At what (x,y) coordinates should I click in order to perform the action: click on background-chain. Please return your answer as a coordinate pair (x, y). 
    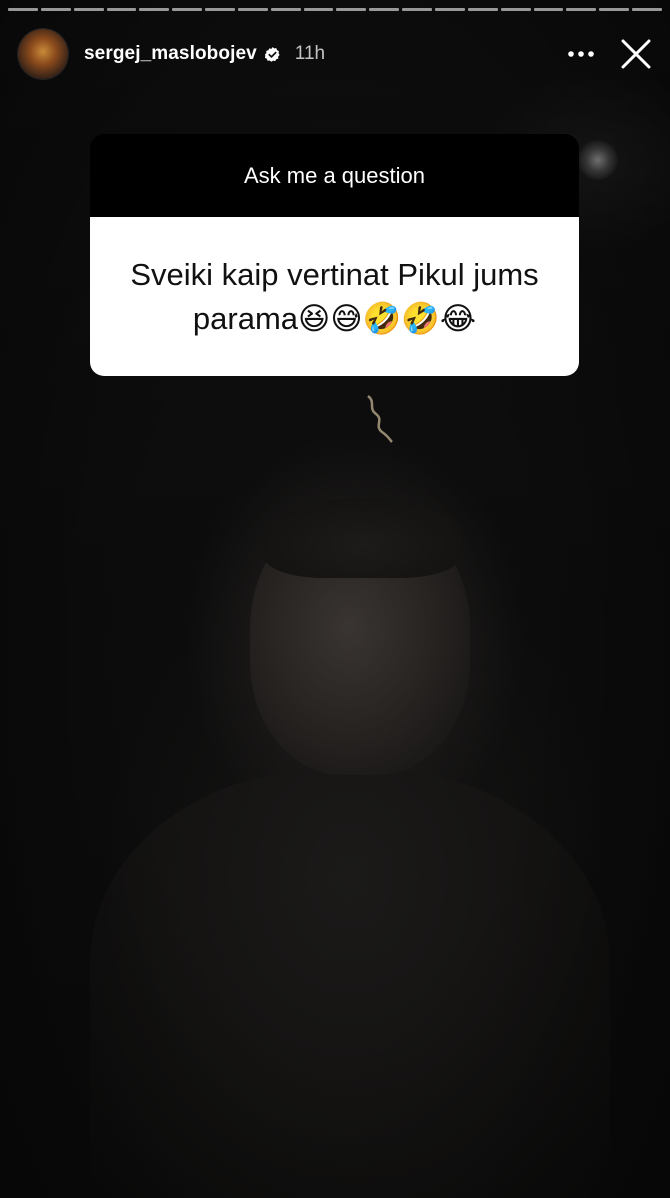
    Looking at the image, I should click on (380, 419).